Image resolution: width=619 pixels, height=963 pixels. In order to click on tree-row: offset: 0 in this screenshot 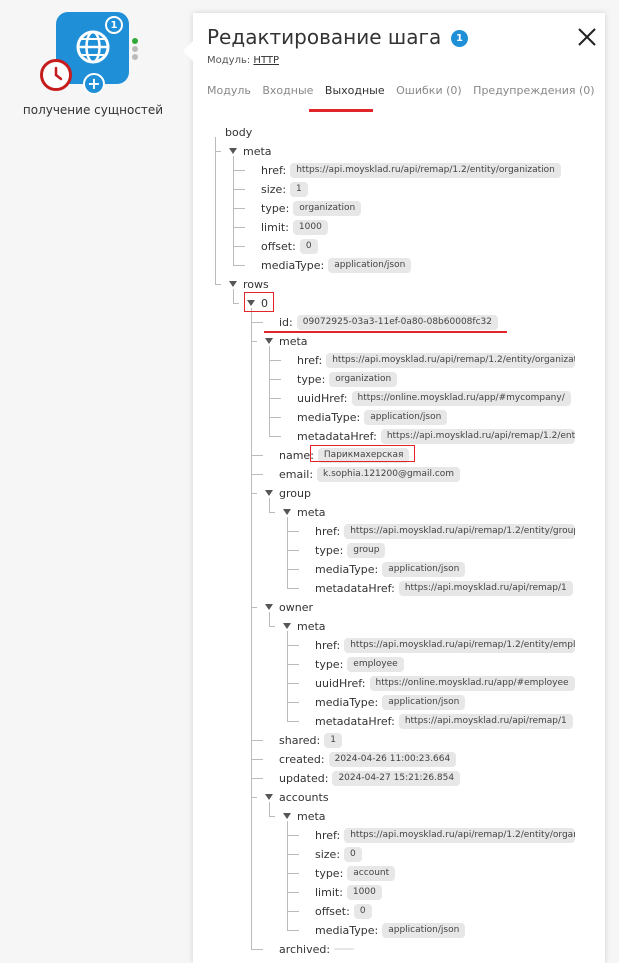, I will do `click(289, 246)`.